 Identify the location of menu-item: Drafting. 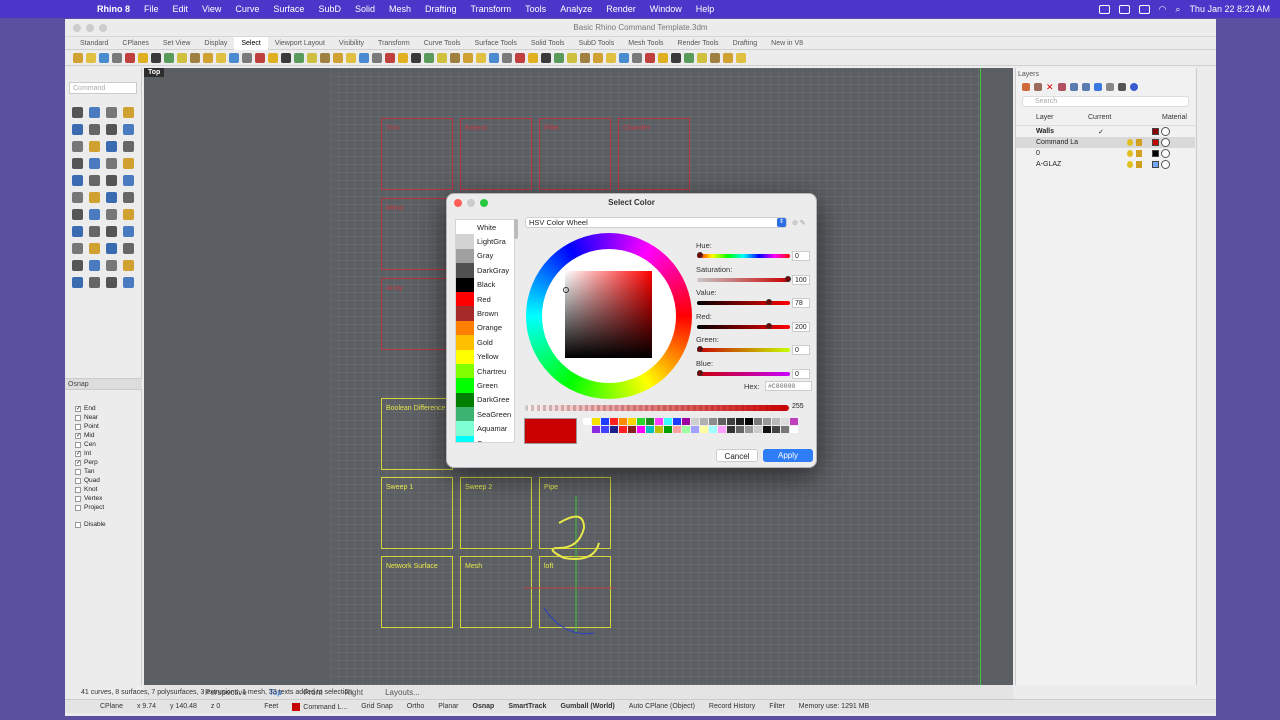
(441, 9).